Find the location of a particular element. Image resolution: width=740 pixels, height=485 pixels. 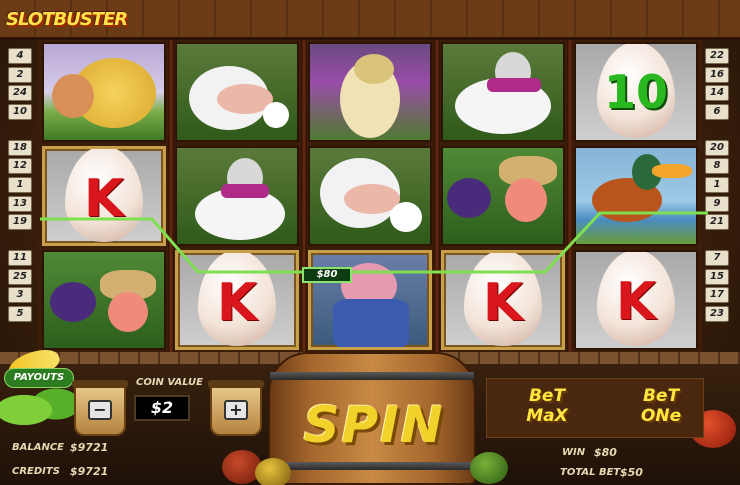

symbol-duck is located at coordinates (636, 196).